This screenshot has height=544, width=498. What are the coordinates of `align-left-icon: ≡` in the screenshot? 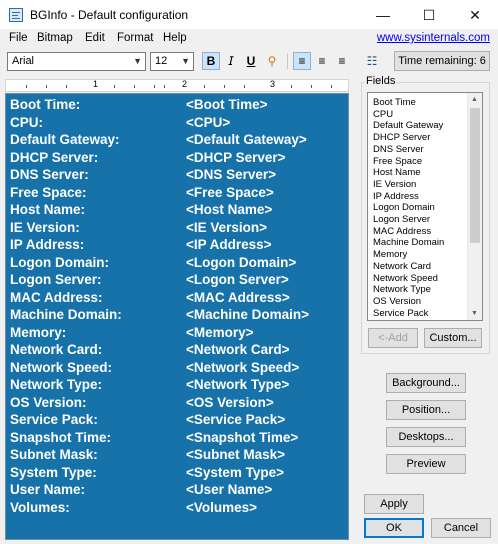 It's located at (302, 61).